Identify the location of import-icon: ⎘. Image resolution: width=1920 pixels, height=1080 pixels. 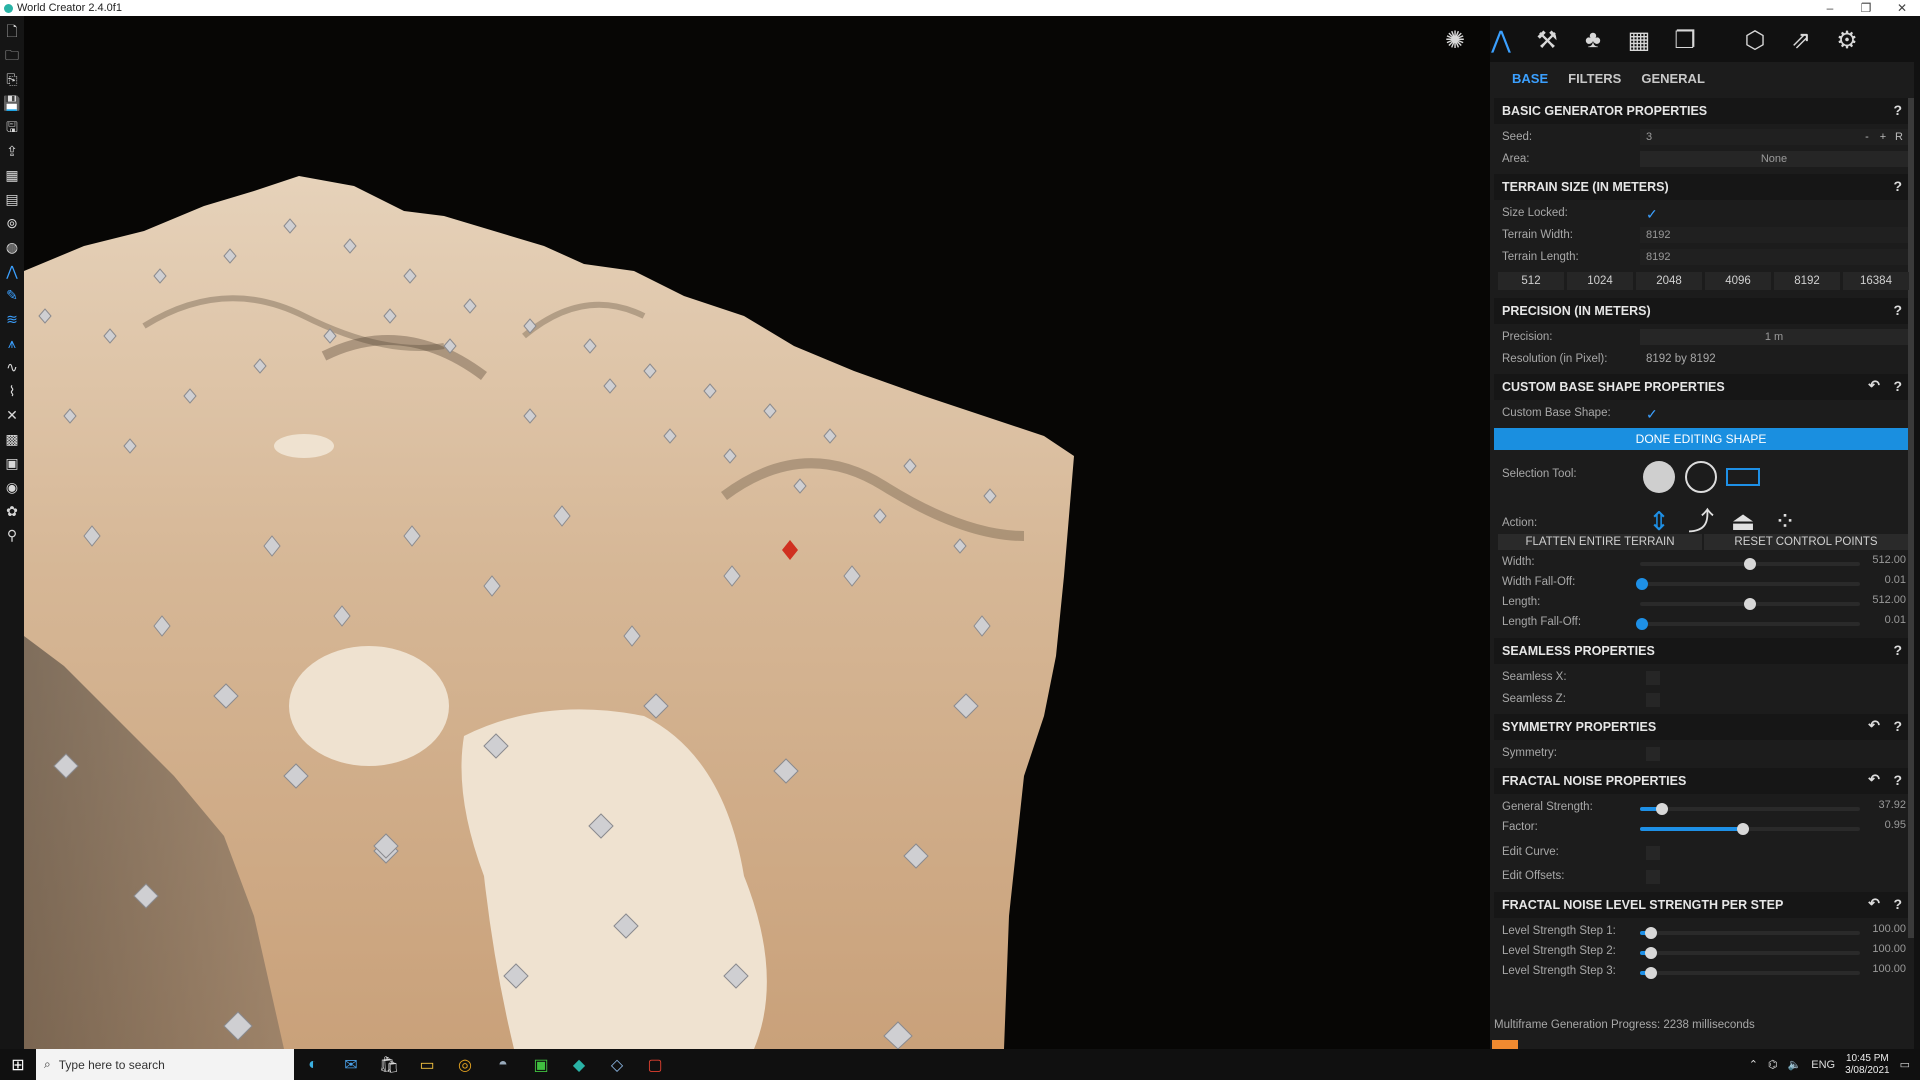
(12, 79).